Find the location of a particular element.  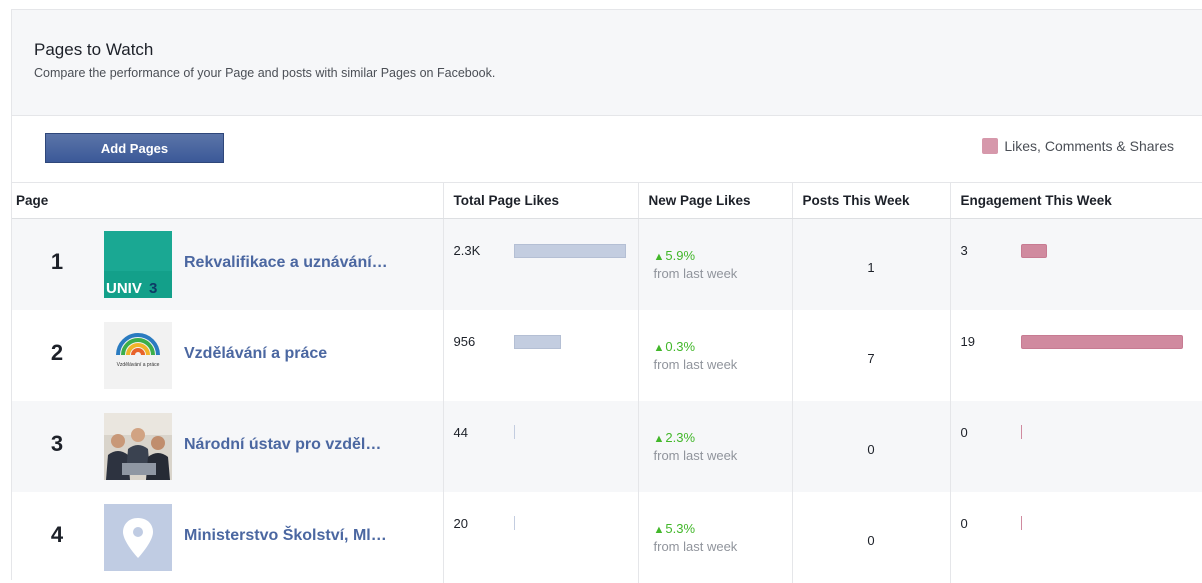

column-header-engagement: Engagement This Week is located at coordinates (1075, 200).